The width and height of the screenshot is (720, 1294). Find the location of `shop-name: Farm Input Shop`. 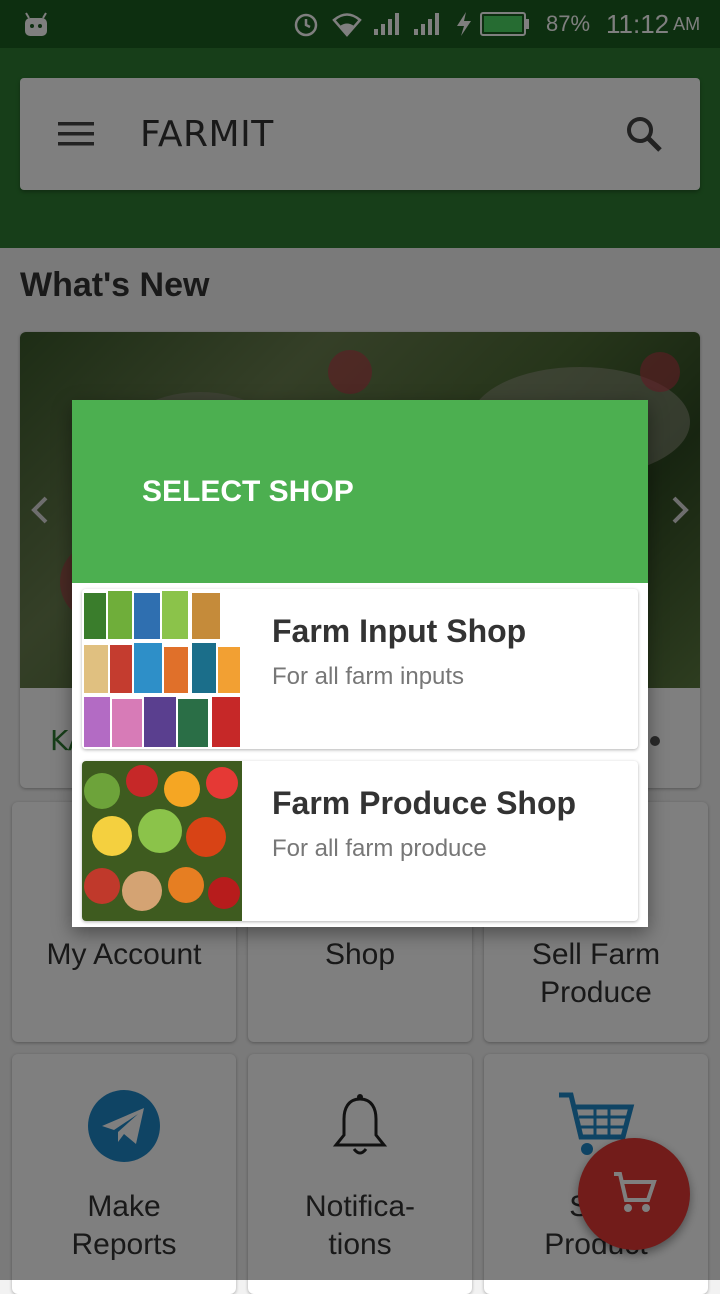

shop-name: Farm Input Shop is located at coordinates (399, 631).